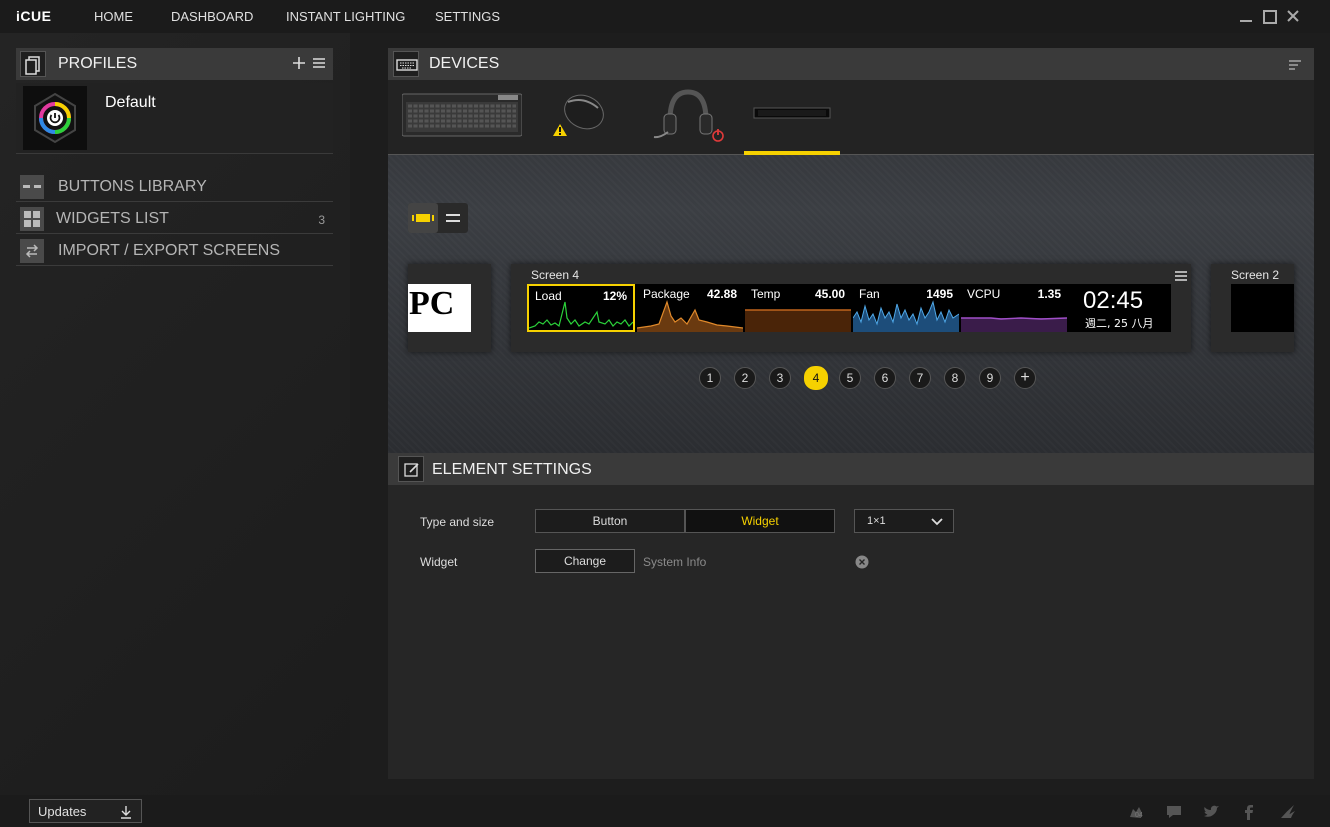  Describe the element at coordinates (1255, 275) in the screenshot. I see `next-screen-name: Screen 2` at that location.